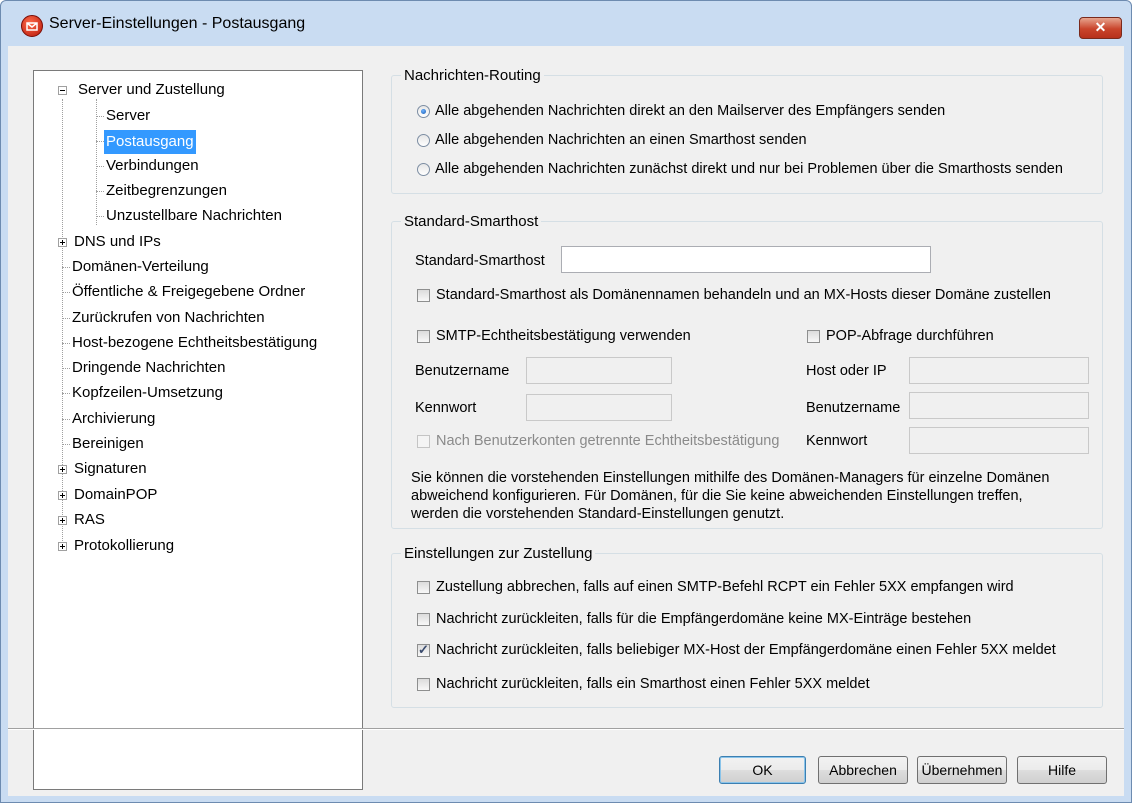 The height and width of the screenshot is (803, 1132). Describe the element at coordinates (566, 729) in the screenshot. I see `button-separator` at that location.